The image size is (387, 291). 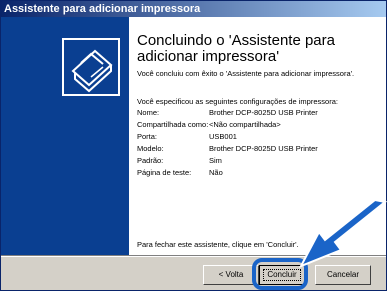 What do you see at coordinates (245, 124) in the screenshot?
I see `setting-value-shared: <Não compartilhada>` at bounding box center [245, 124].